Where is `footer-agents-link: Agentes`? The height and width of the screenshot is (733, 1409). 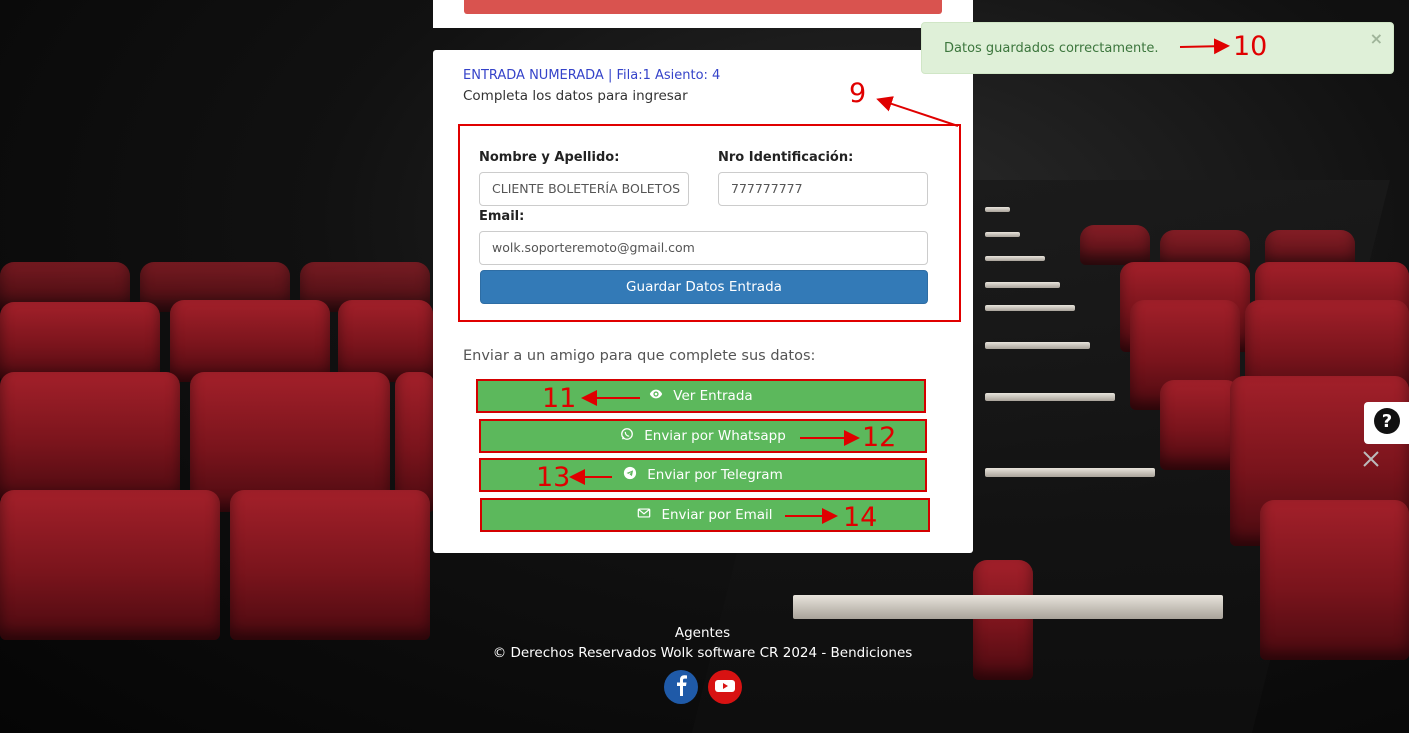
footer-agents-link: Agentes is located at coordinates (702, 633).